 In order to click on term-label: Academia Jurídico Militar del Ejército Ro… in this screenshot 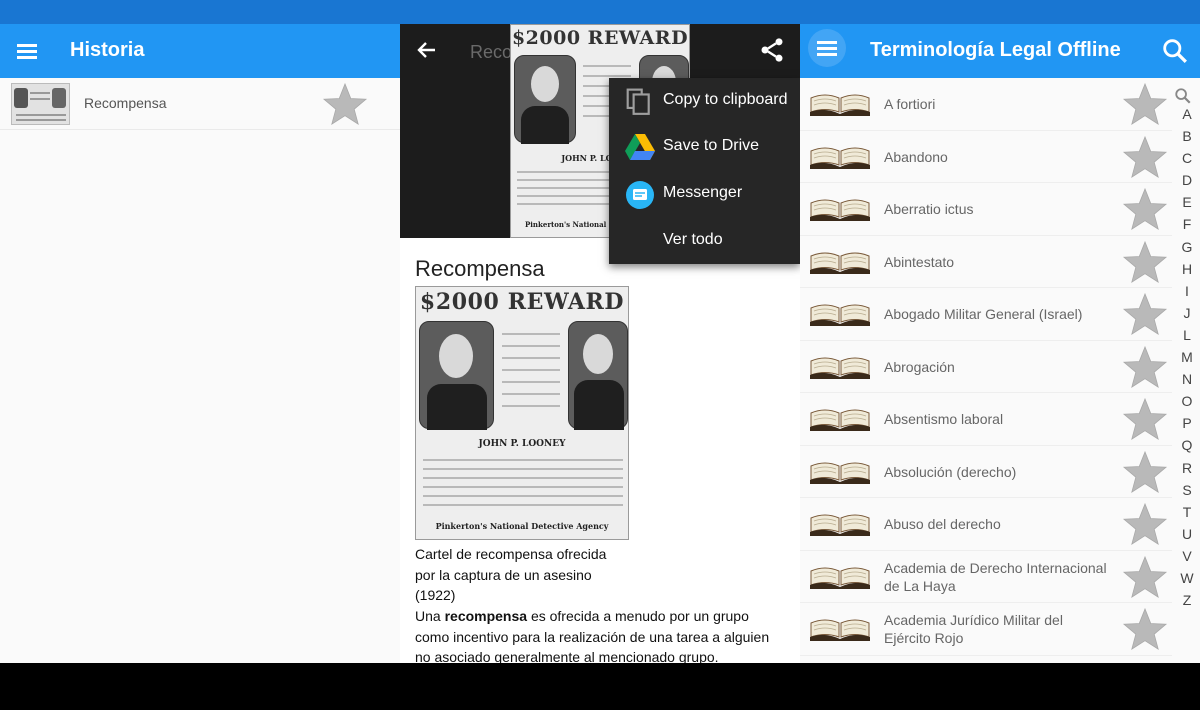, I will do `click(1002, 629)`.